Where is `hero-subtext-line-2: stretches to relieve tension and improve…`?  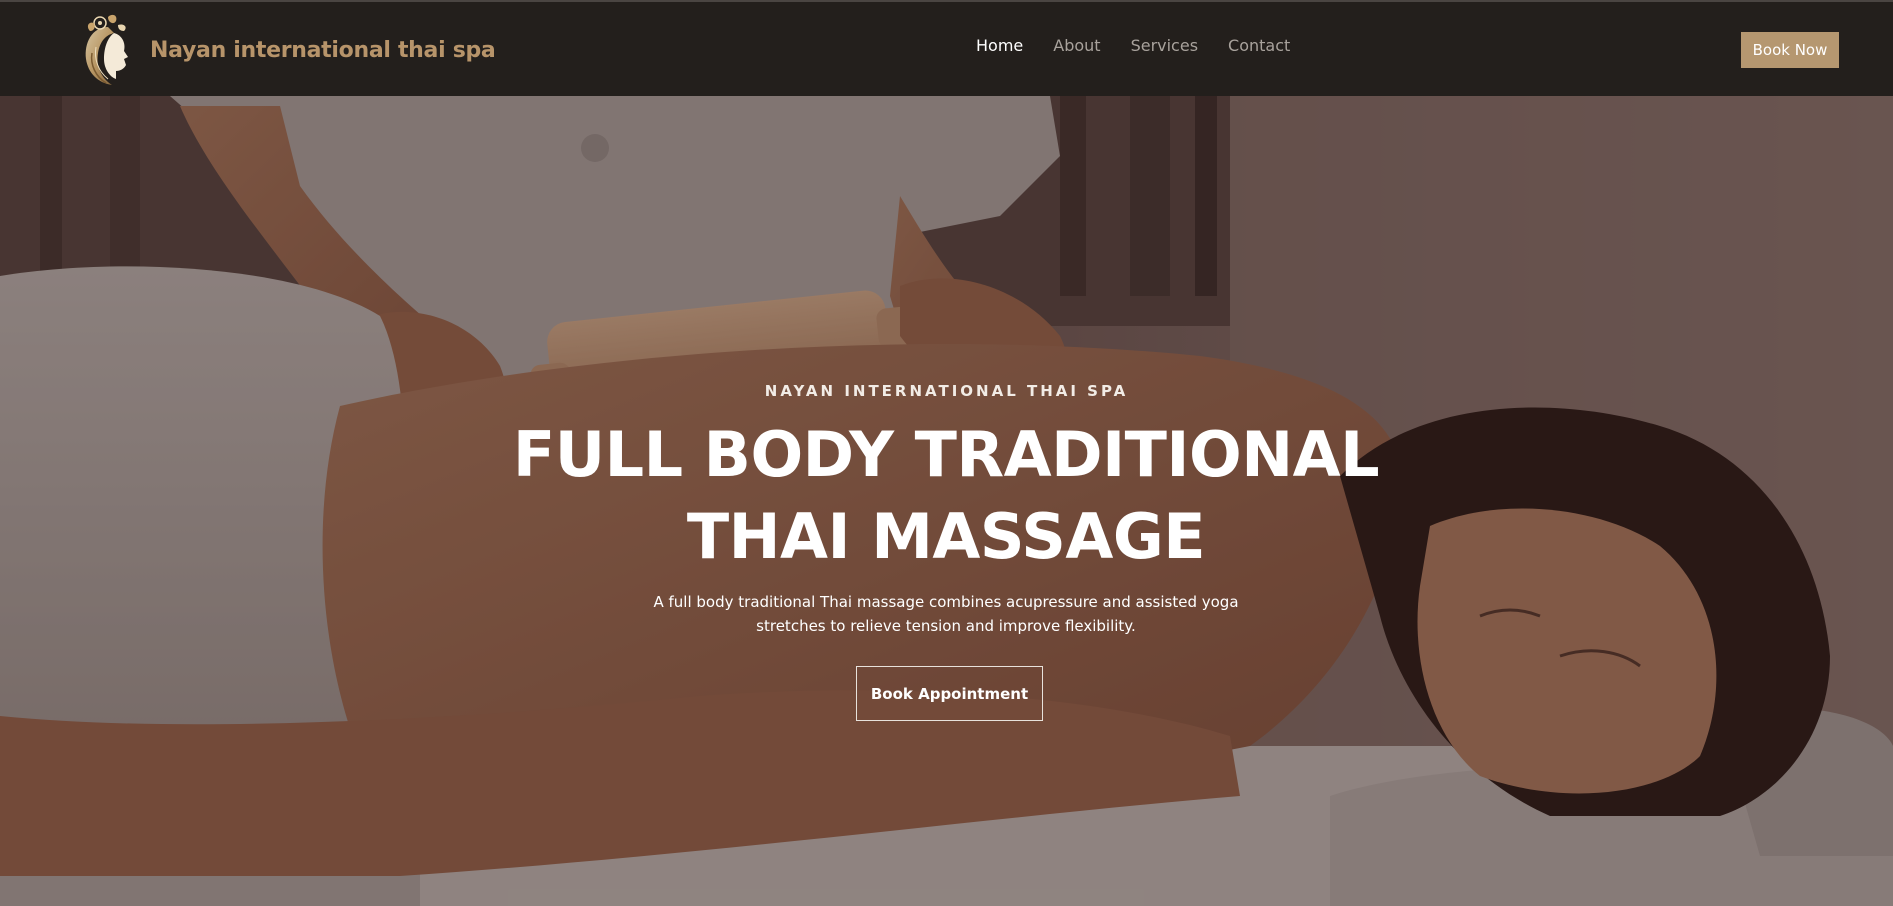 hero-subtext-line-2: stretches to relieve tension and improve… is located at coordinates (946, 626).